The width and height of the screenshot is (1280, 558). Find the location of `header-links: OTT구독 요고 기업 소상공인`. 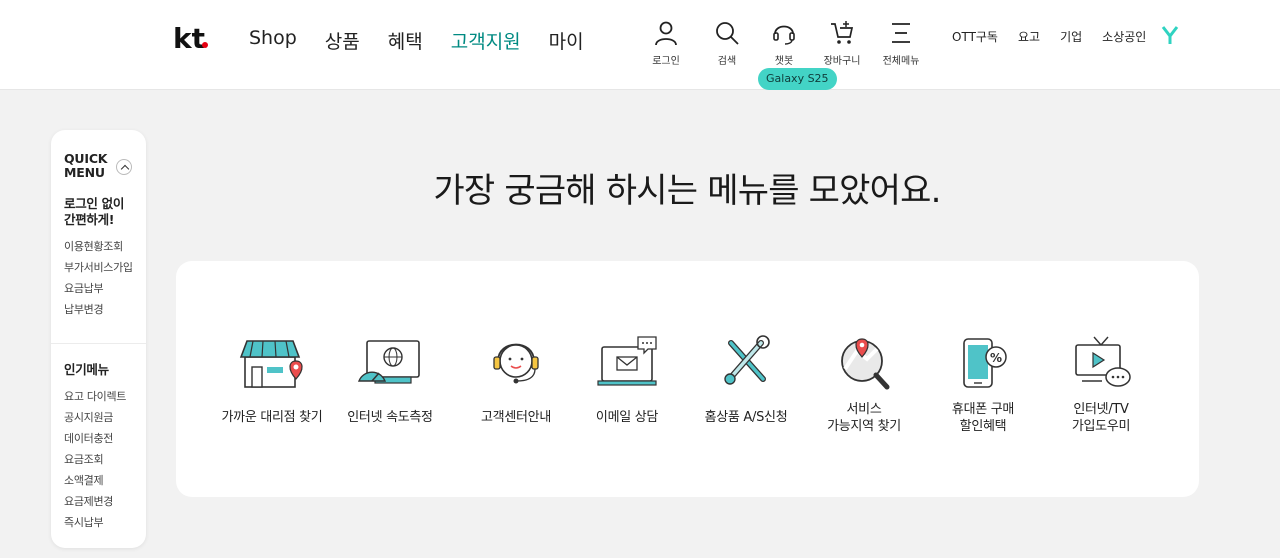

header-links: OTT구독 요고 기업 소상공인 is located at coordinates (1059, 36).